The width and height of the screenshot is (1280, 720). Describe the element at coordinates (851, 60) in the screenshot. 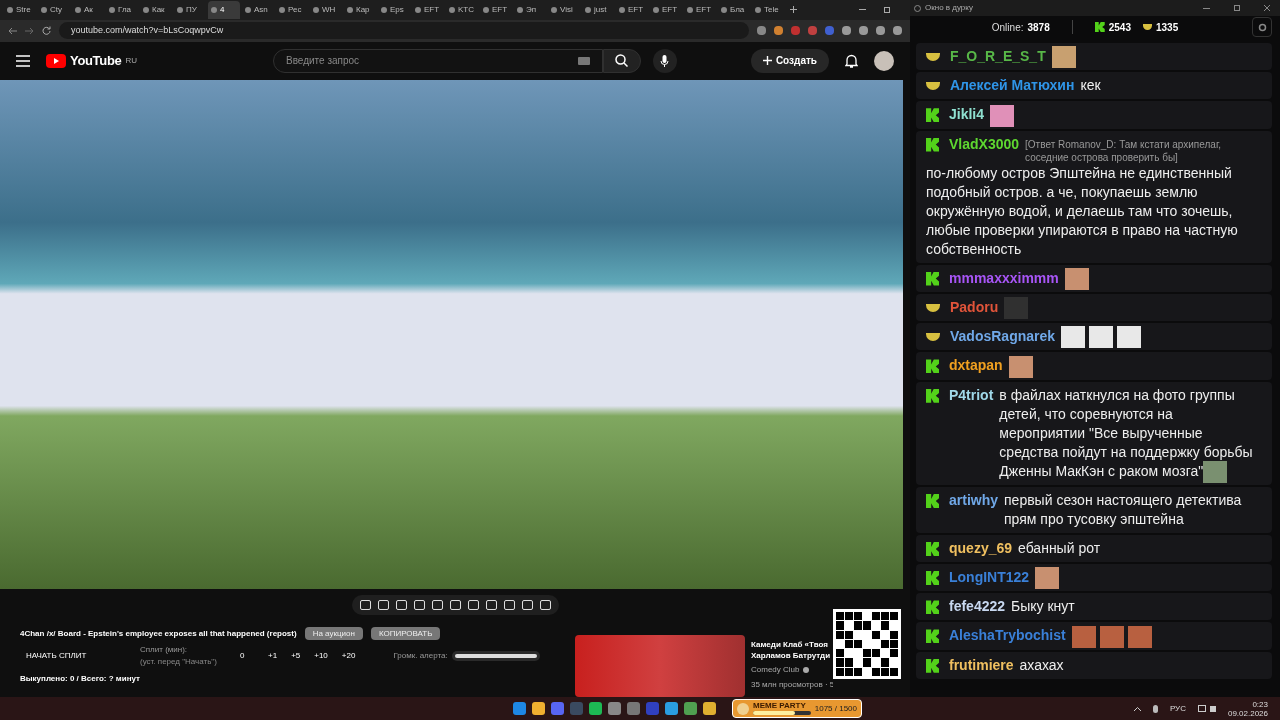

I see `bell-icon` at that location.